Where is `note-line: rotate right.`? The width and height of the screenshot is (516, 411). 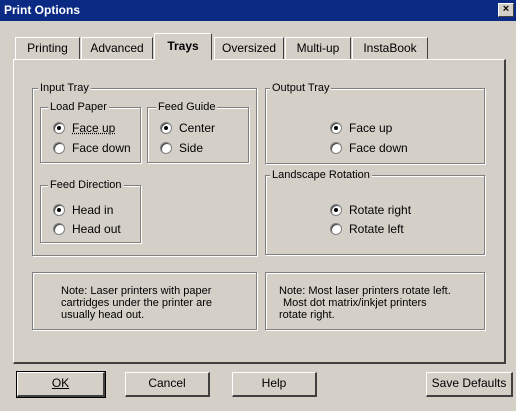 note-line: rotate right. is located at coordinates (307, 315).